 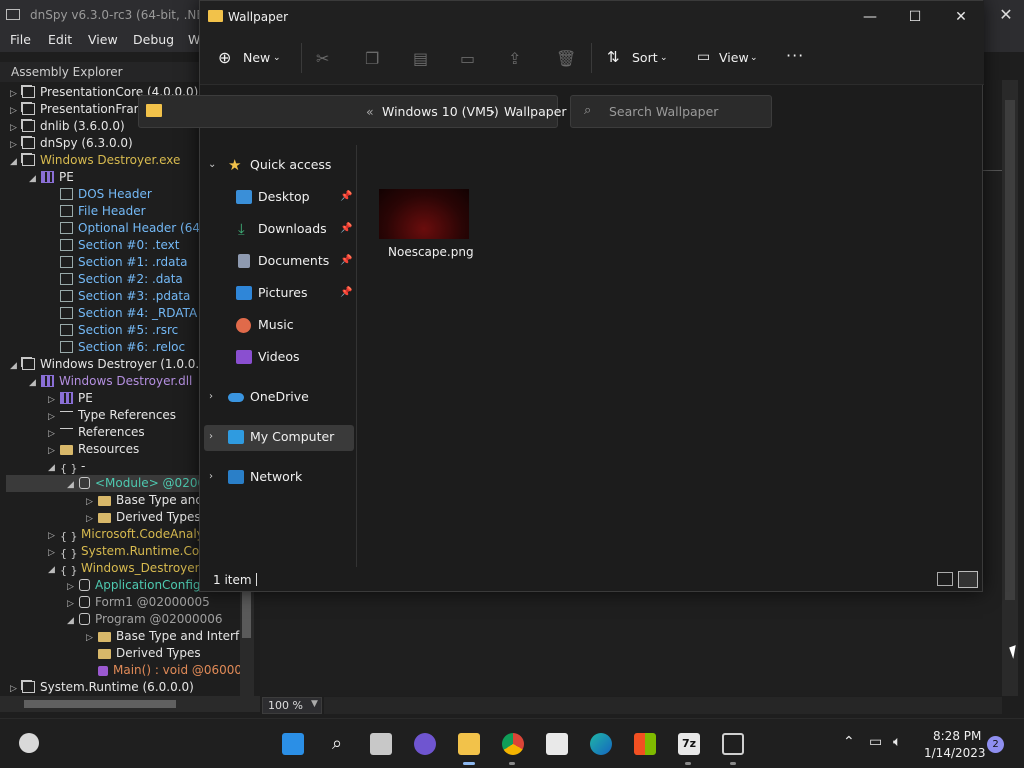 What do you see at coordinates (897, 742) in the screenshot?
I see `volume-icon: 🔈︎` at bounding box center [897, 742].